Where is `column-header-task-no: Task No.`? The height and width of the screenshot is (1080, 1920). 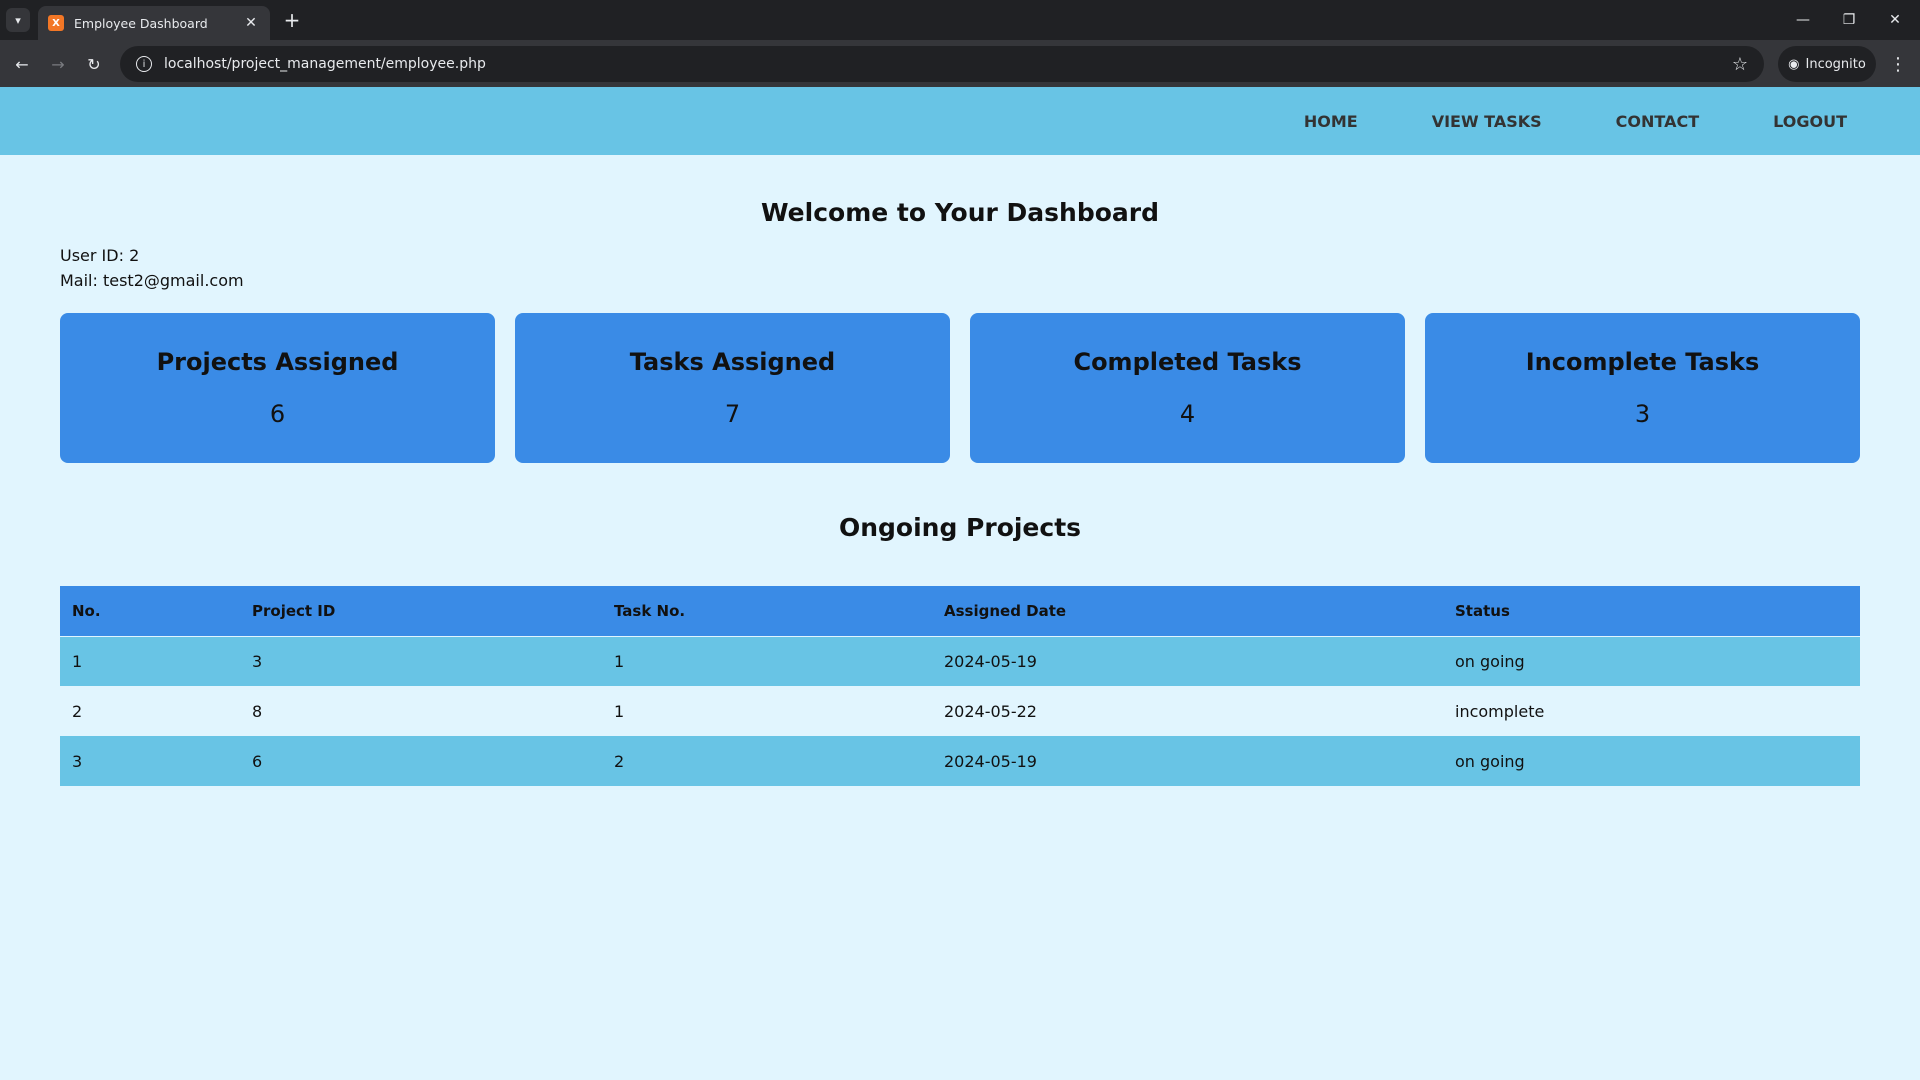 column-header-task-no: Task No. is located at coordinates (767, 611).